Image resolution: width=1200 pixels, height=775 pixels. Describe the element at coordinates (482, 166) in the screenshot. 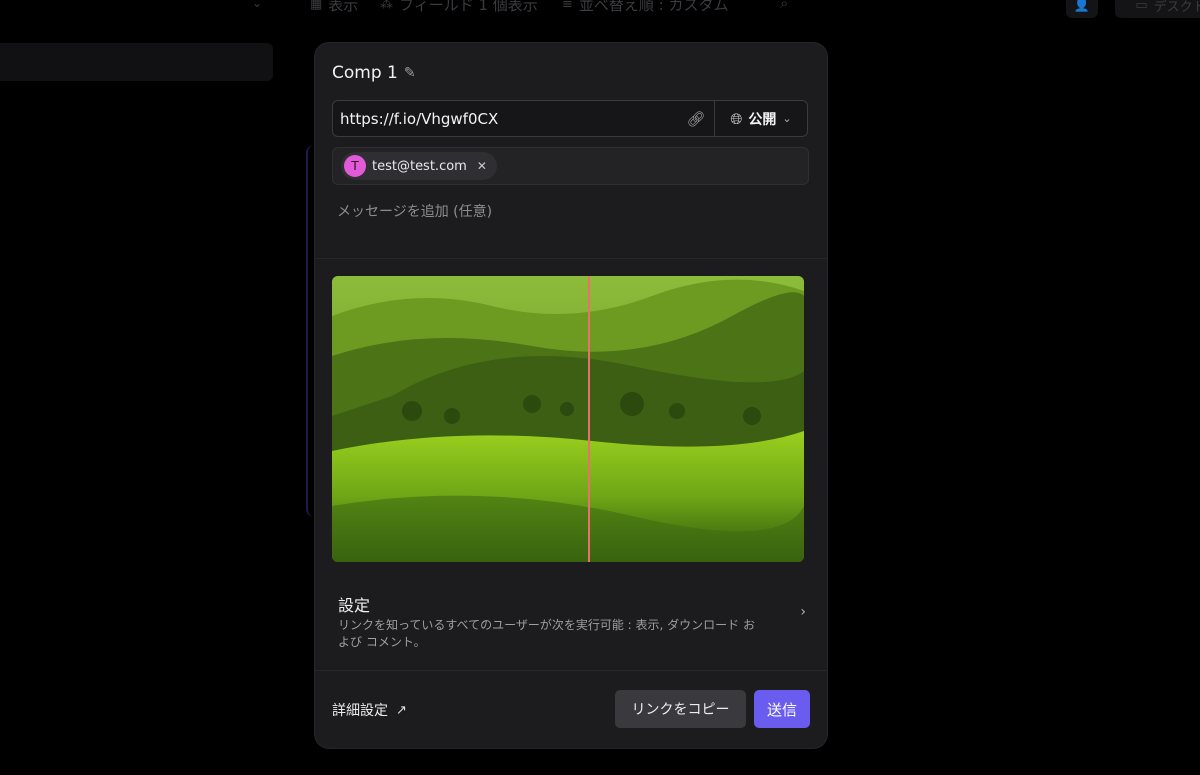

I see `close-icon: ✕` at that location.